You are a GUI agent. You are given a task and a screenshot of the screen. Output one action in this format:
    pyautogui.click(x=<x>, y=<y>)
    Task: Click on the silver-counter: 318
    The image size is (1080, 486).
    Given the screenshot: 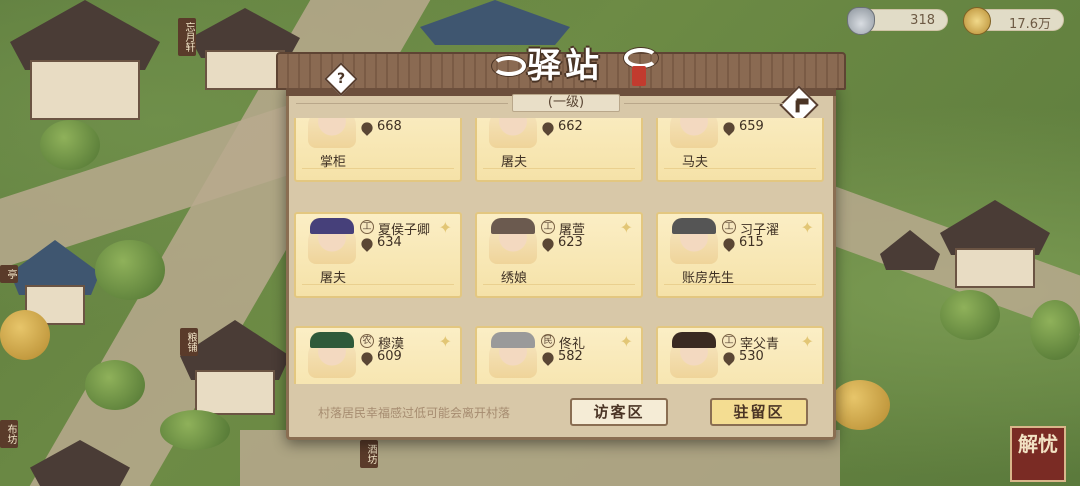 What is the action you would take?
    pyautogui.click(x=897, y=21)
    